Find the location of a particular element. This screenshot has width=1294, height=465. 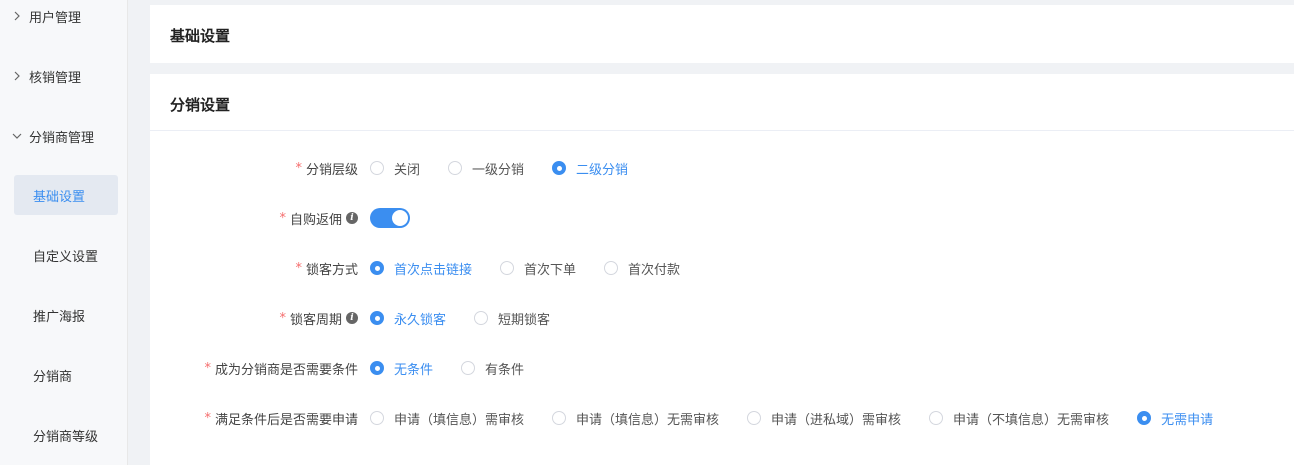

radio-label: 二级分销 is located at coordinates (602, 170).